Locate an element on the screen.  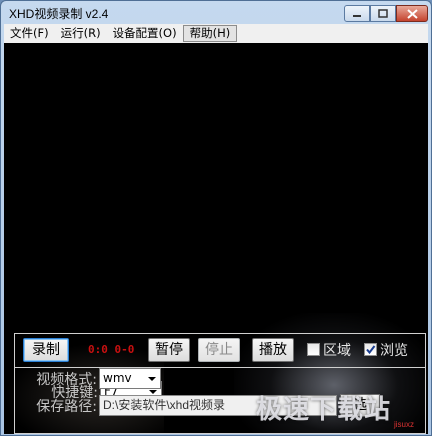
browse-checkbox is located at coordinates (370, 349).